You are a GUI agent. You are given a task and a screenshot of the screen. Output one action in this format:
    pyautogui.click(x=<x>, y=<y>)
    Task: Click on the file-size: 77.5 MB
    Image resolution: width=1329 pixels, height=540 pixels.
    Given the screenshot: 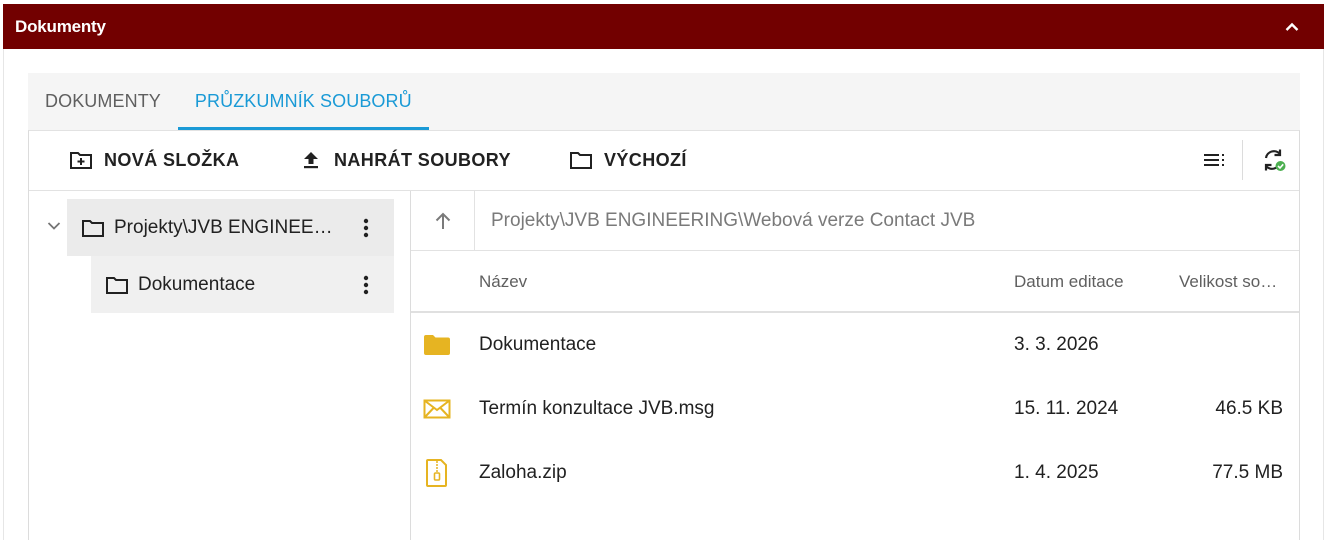 What is the action you would take?
    pyautogui.click(x=1247, y=472)
    